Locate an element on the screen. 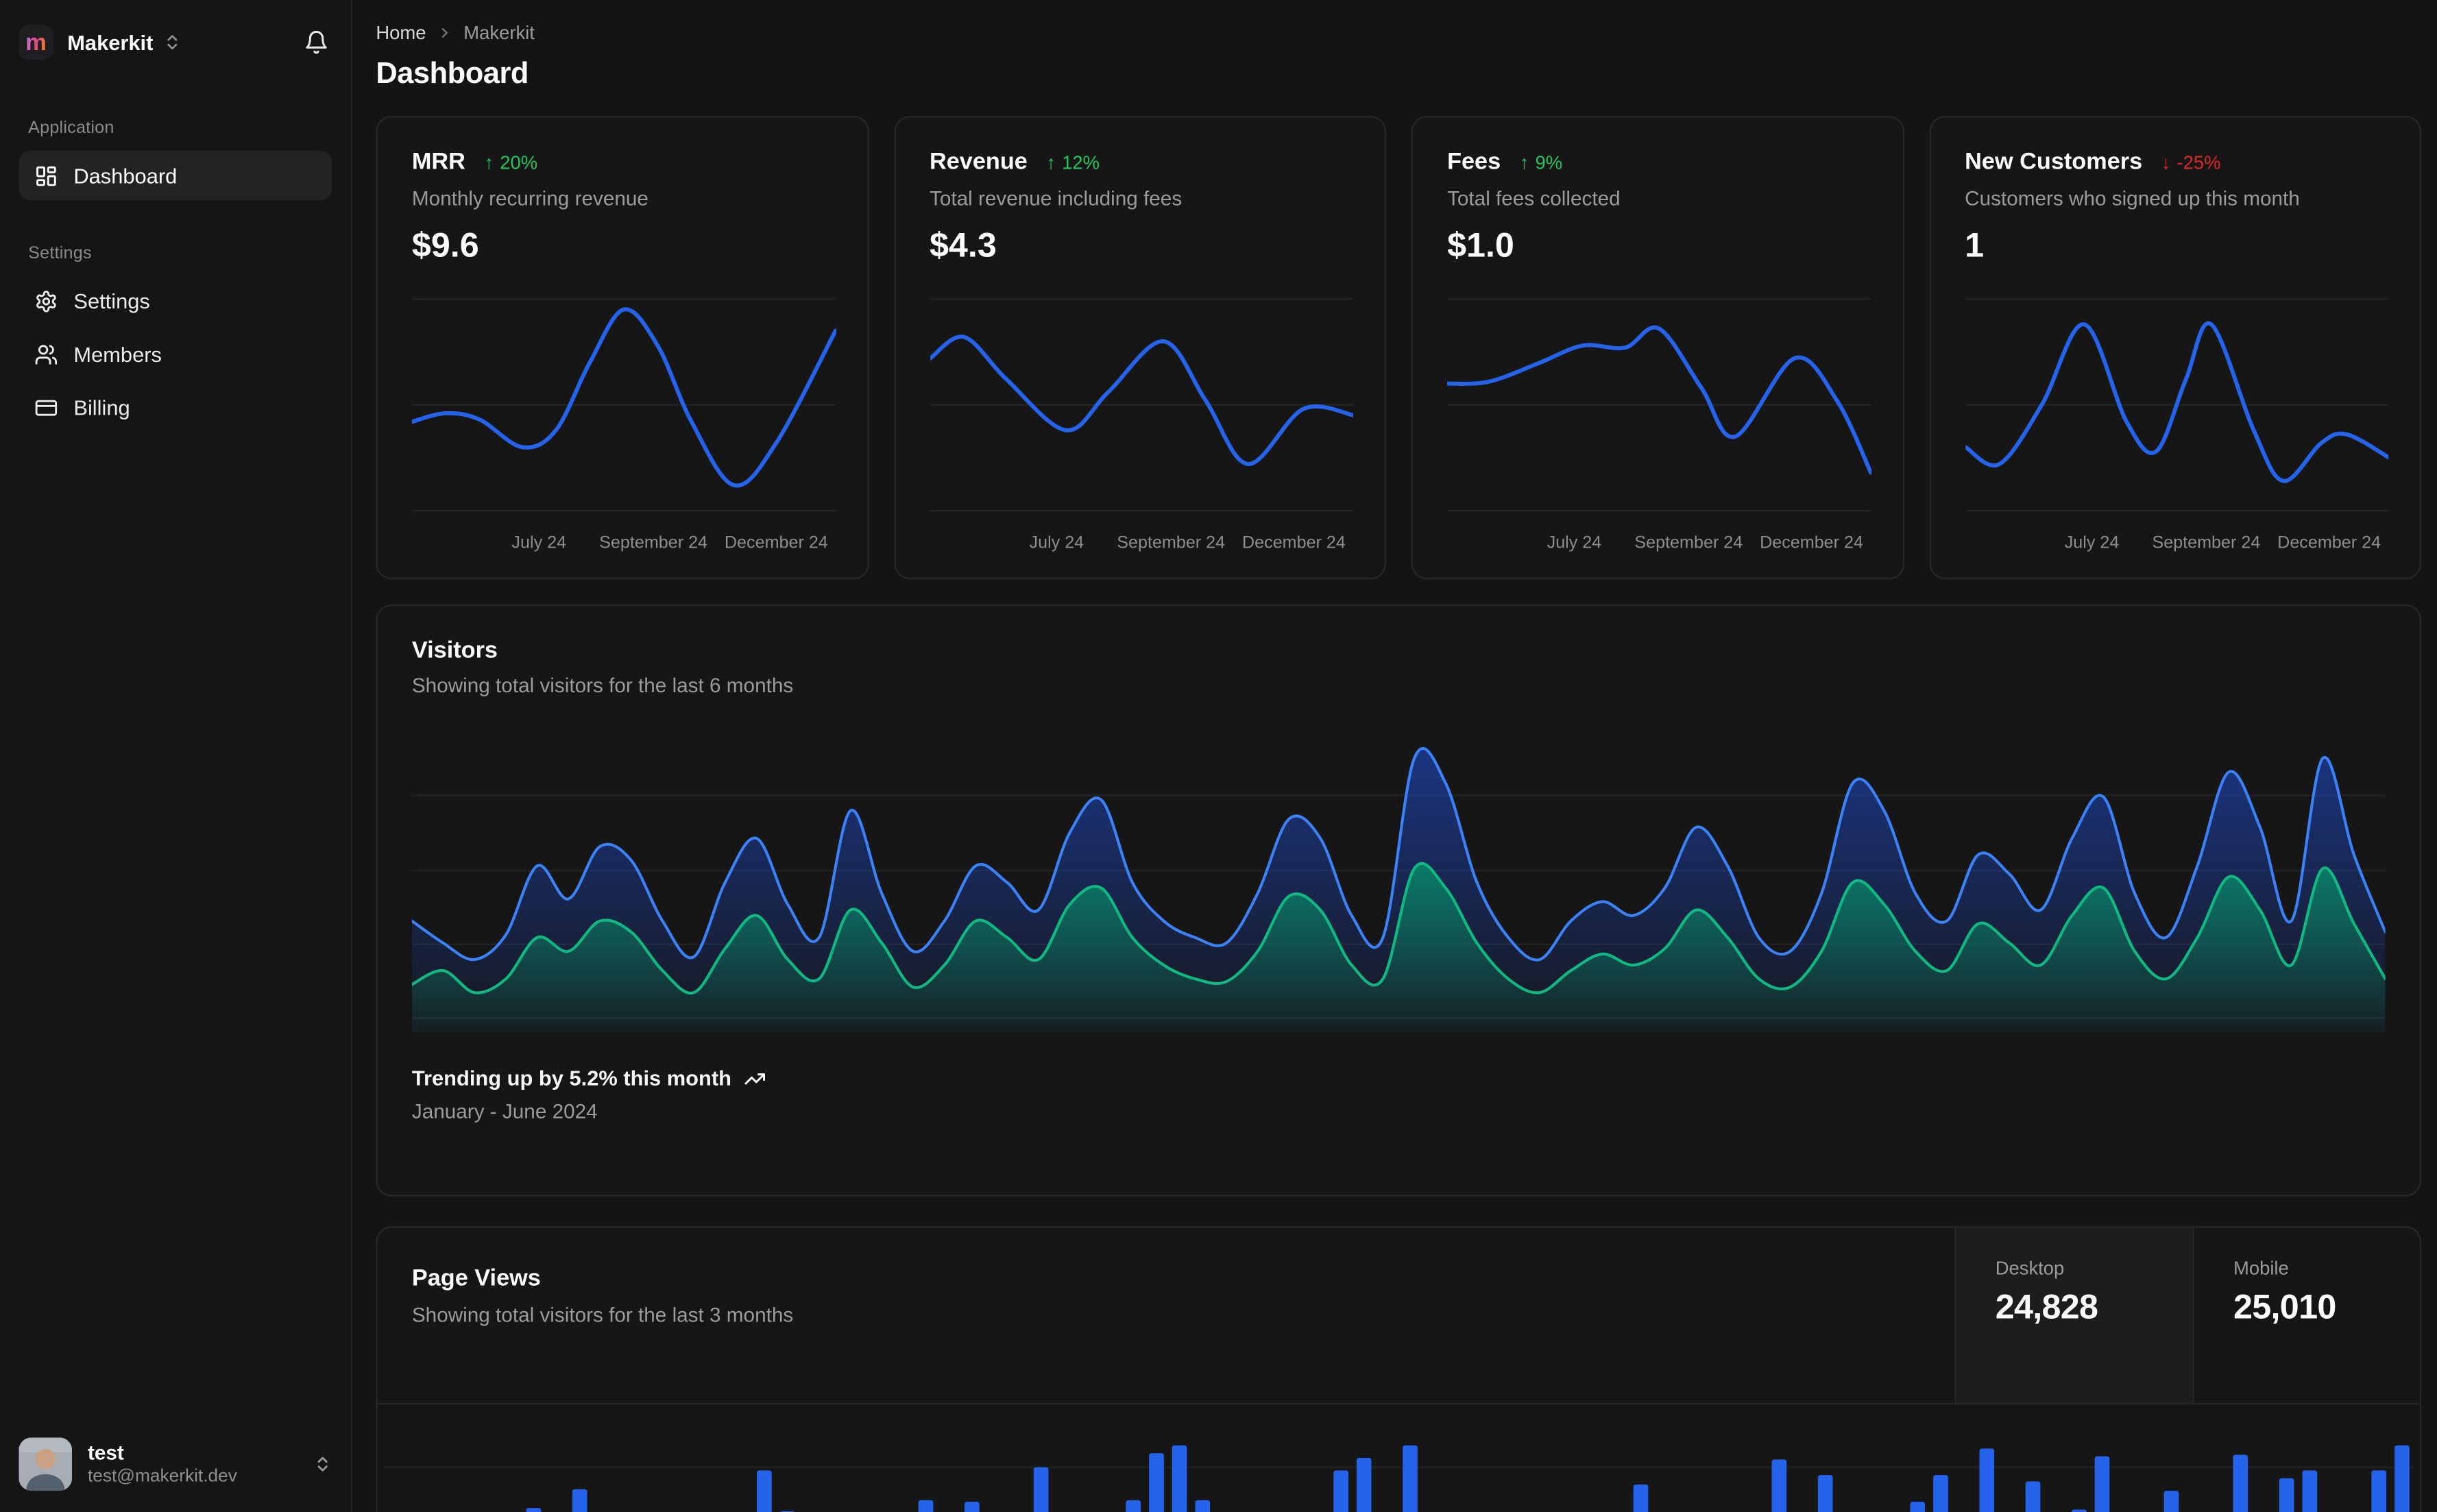 The width and height of the screenshot is (2437, 1512). revenue-sparkline-chart is located at coordinates (1141, 405).